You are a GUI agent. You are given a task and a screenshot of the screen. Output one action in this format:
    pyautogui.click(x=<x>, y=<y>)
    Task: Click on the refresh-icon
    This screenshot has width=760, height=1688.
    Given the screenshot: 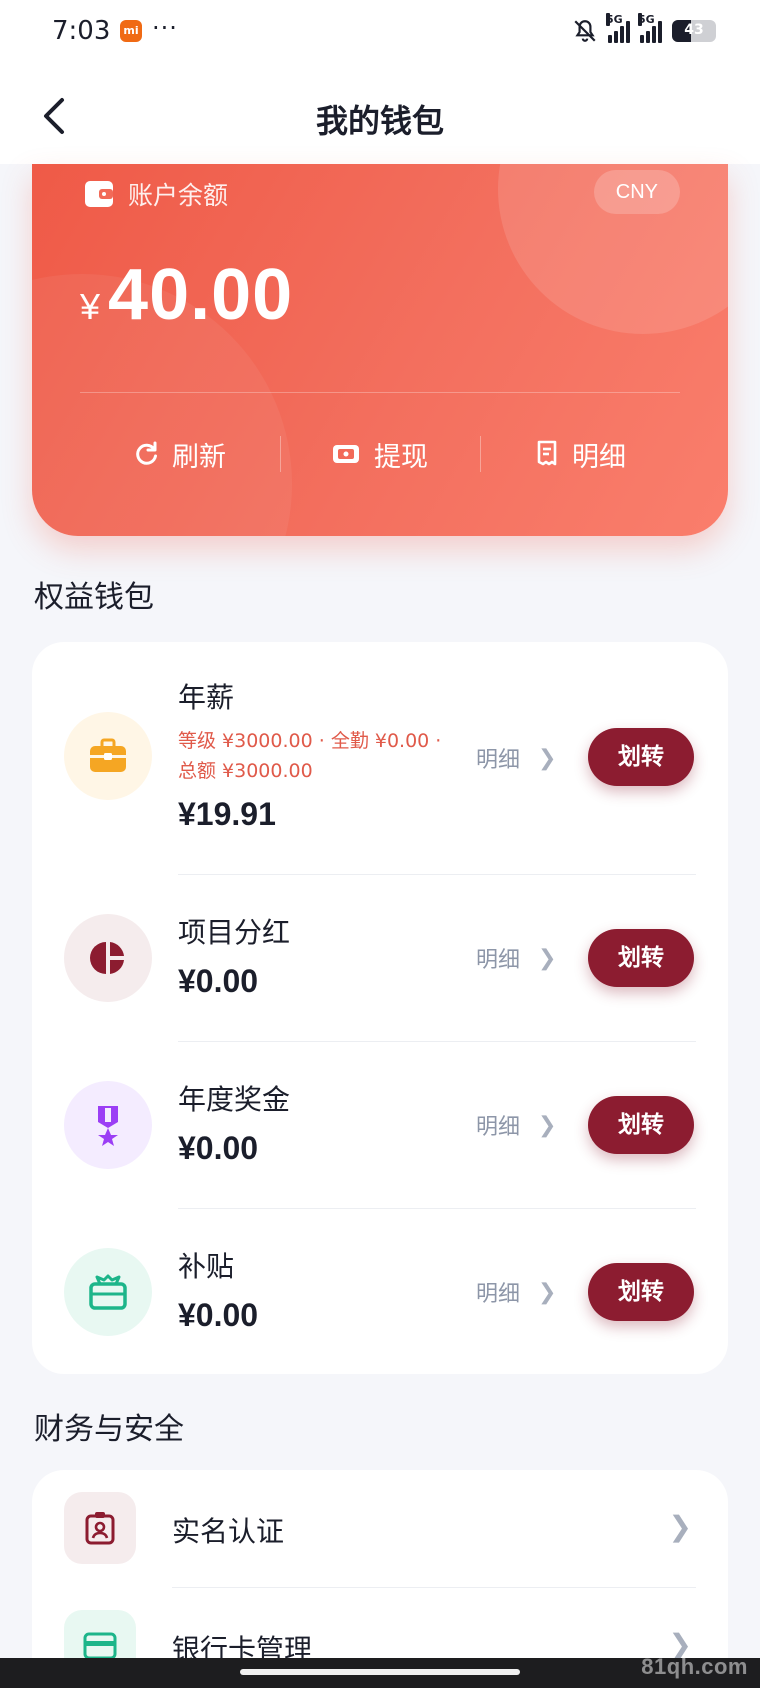 What is the action you would take?
    pyautogui.click(x=146, y=453)
    